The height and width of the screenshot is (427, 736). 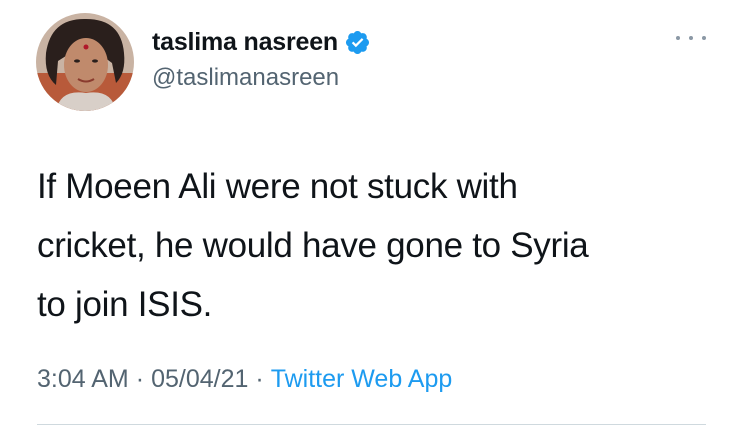 What do you see at coordinates (371, 424) in the screenshot?
I see `divider` at bounding box center [371, 424].